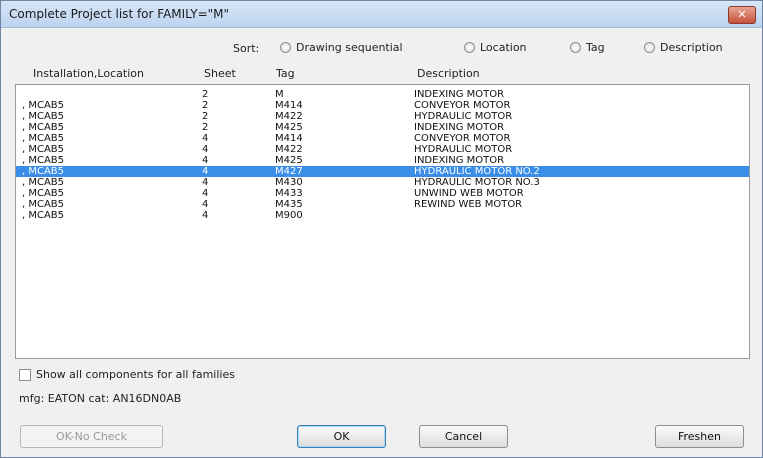  I want to click on radio-label: Drawing sequential, so click(349, 47).